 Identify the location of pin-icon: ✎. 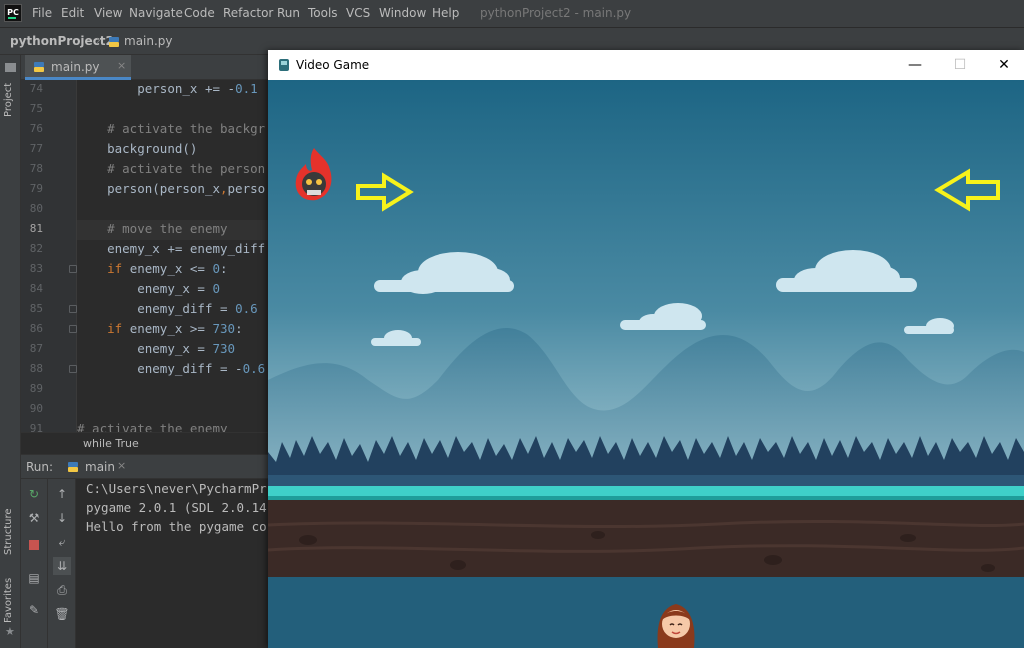
(34, 610).